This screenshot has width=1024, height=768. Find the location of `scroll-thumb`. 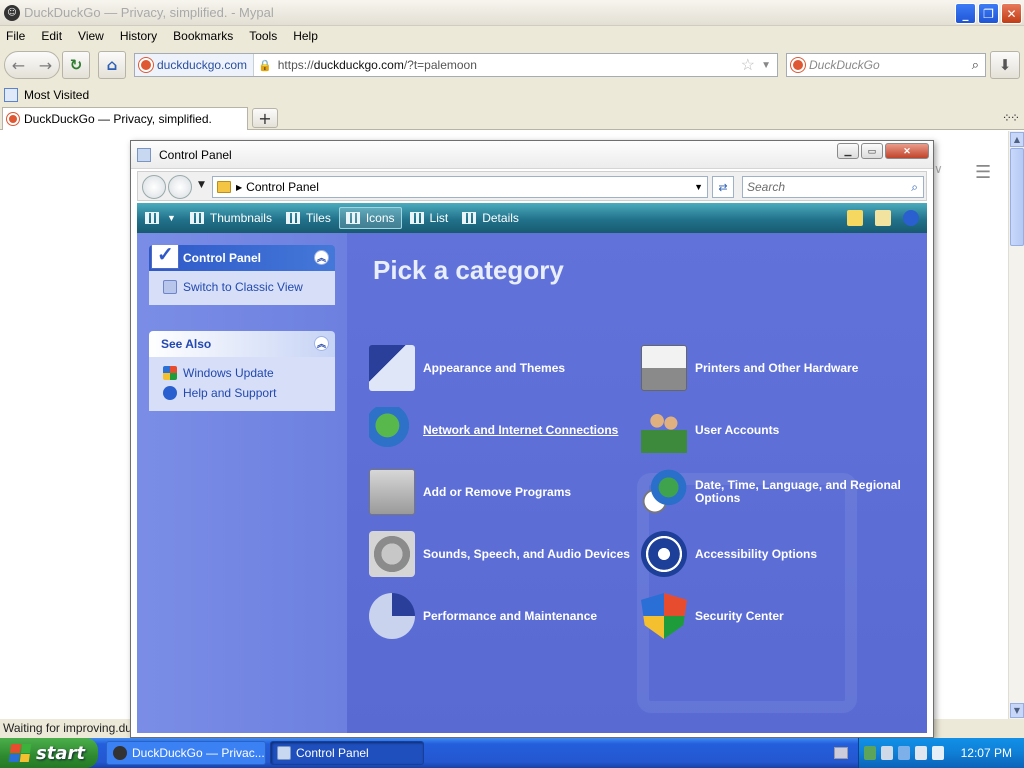

scroll-thumb is located at coordinates (1017, 197).